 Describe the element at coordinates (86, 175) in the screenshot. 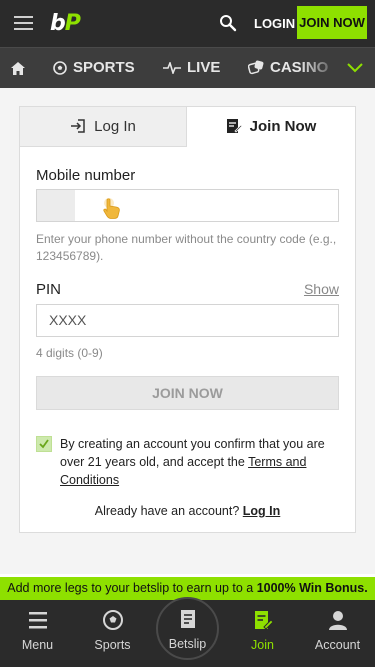

I see `mobile-number-label: Mobile number` at that location.